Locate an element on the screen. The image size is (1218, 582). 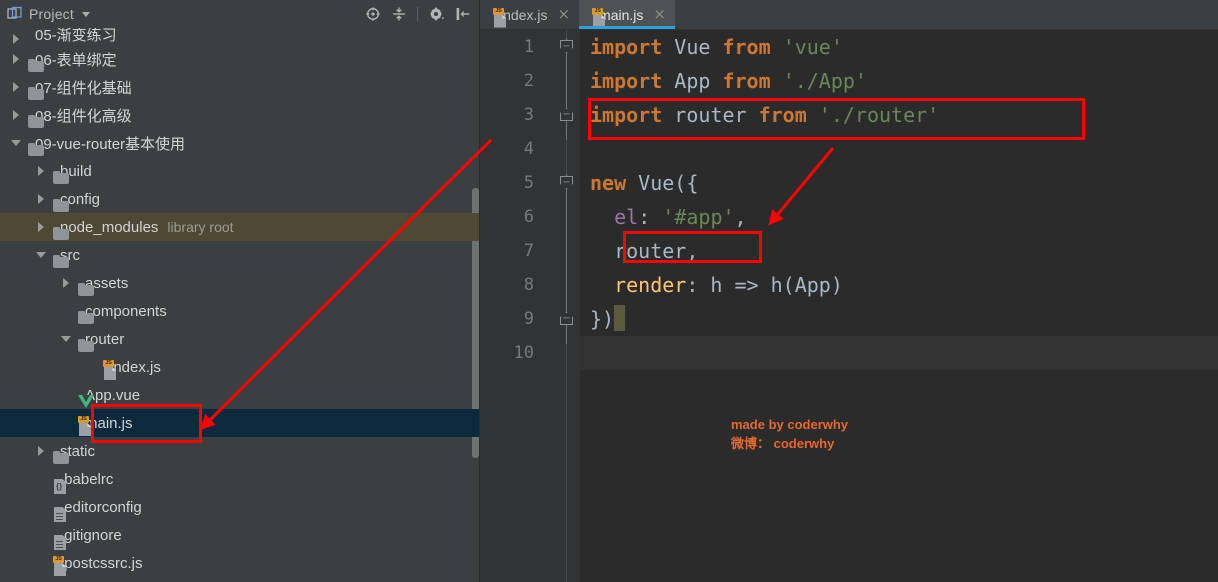
project-panel-header: Project is located at coordinates (239, 14).